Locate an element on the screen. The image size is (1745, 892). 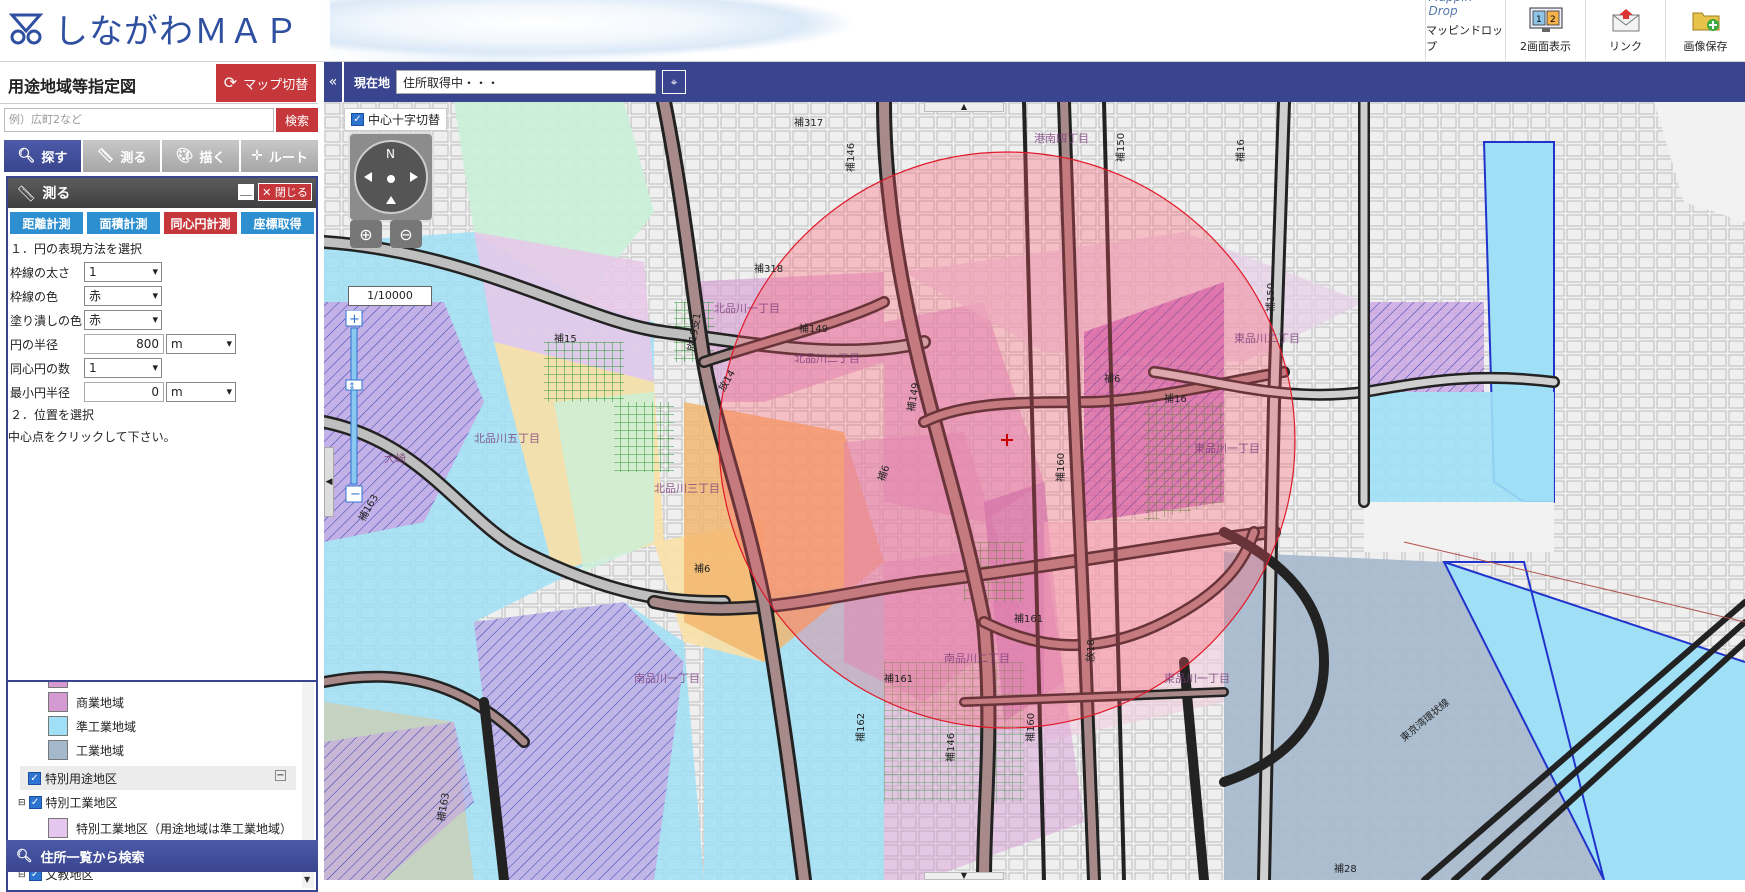
legend-label: 工業地域 is located at coordinates (100, 750).